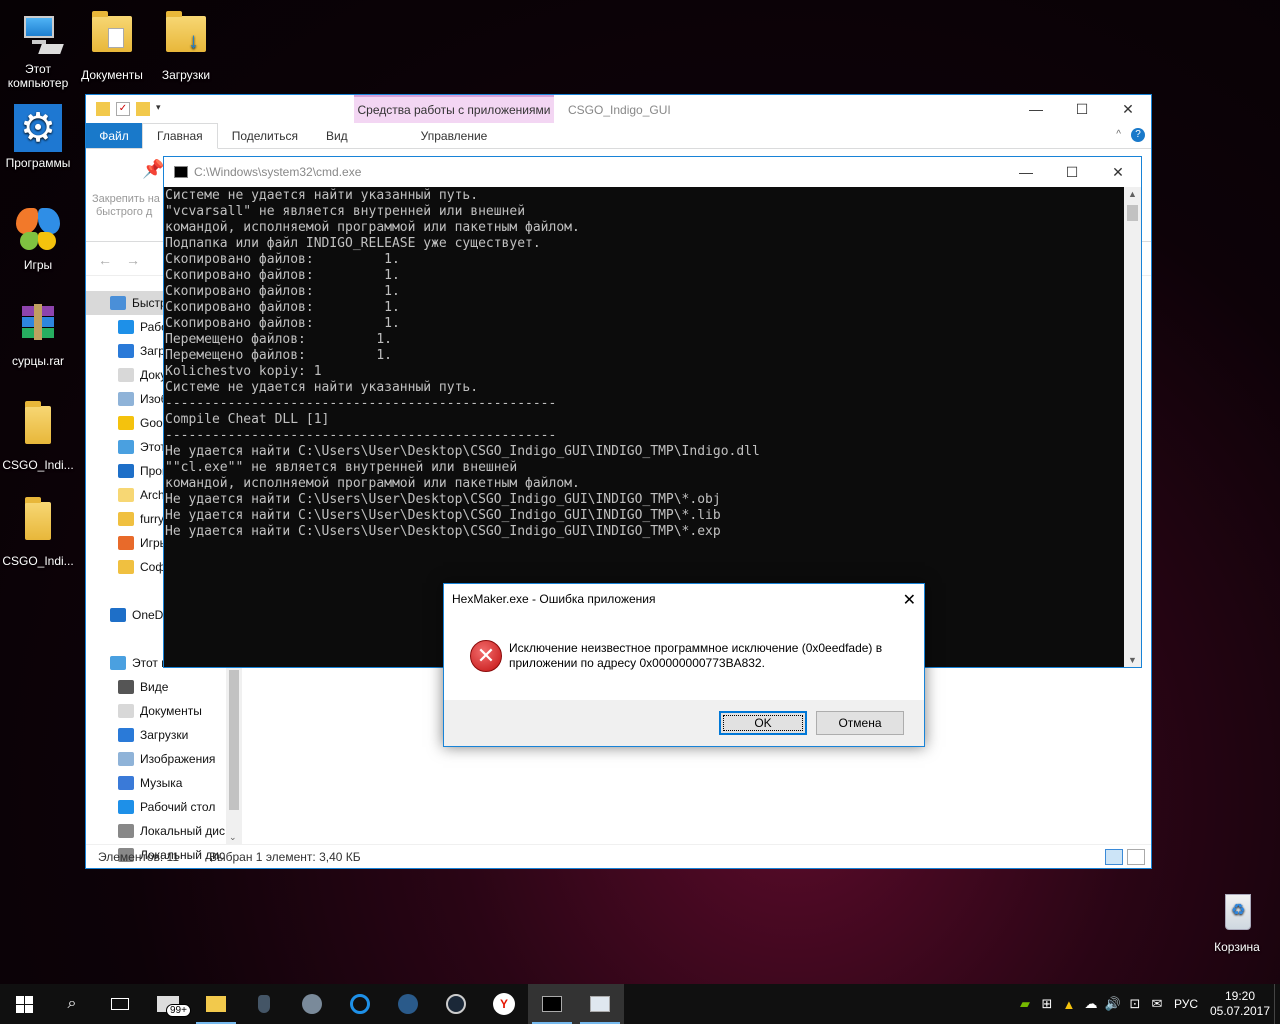  What do you see at coordinates (152, 495) in the screenshot?
I see `nav-item-label: Arch` at bounding box center [152, 495].